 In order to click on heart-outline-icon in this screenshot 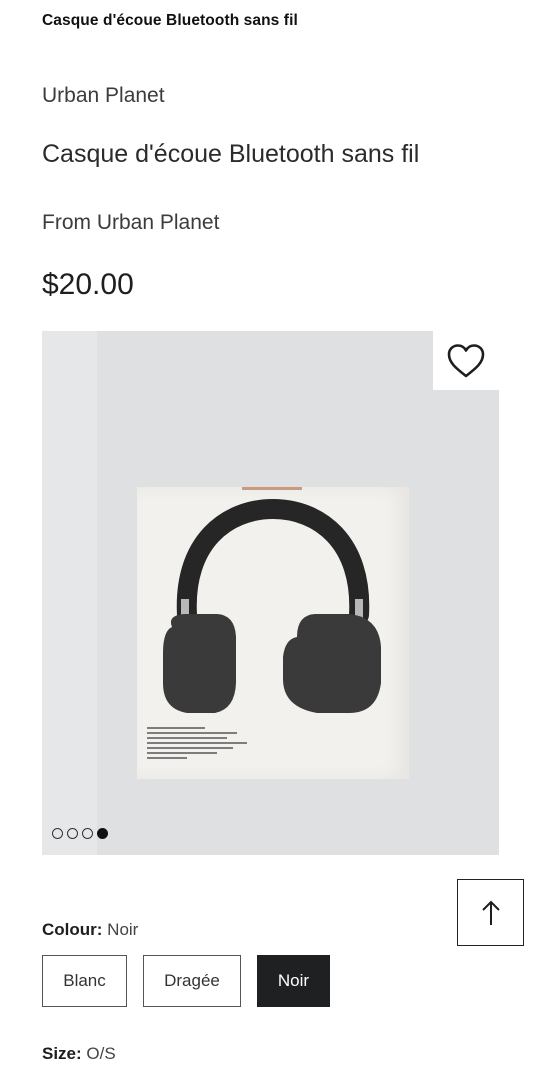, I will do `click(466, 360)`.